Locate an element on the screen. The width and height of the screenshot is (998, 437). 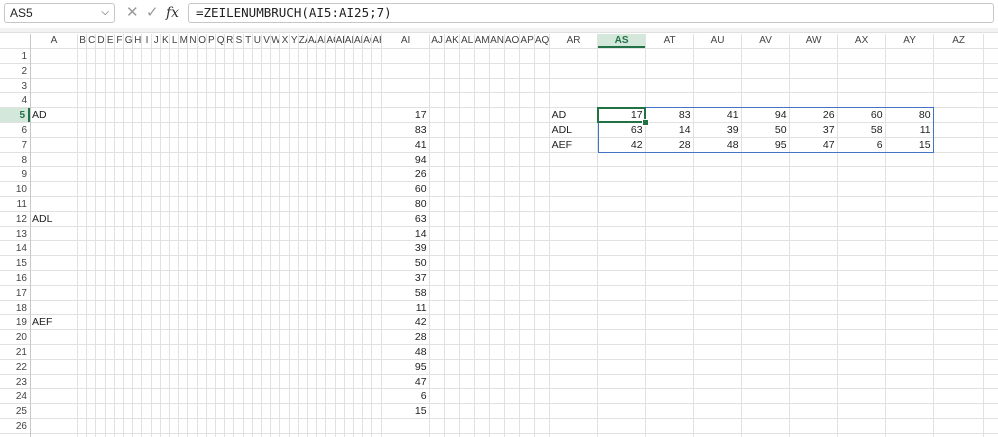
fill-handle is located at coordinates (645, 122).